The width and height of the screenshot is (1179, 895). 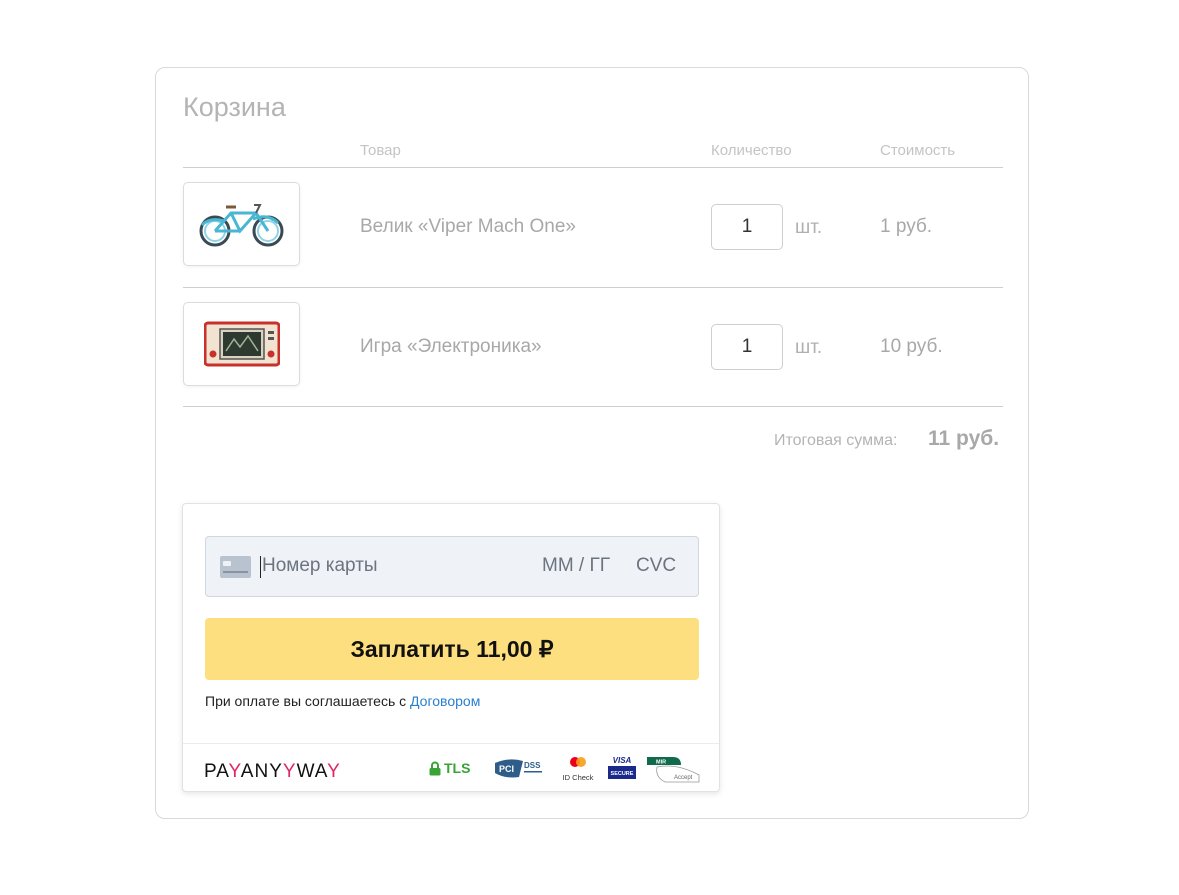 I want to click on cart-row: Игра «Электроника» шт. 10 руб., so click(x=593, y=343).